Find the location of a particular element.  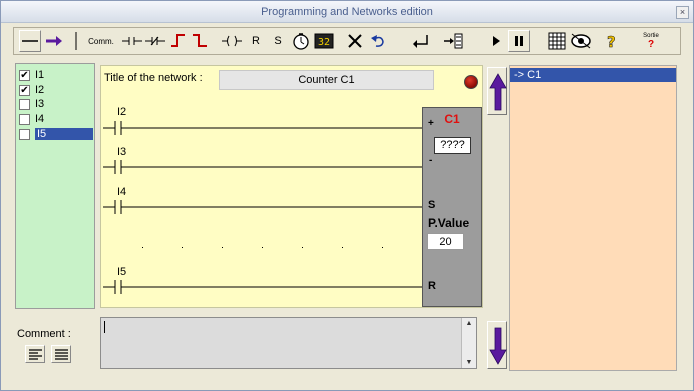

input-label: I4 is located at coordinates (40, 119).